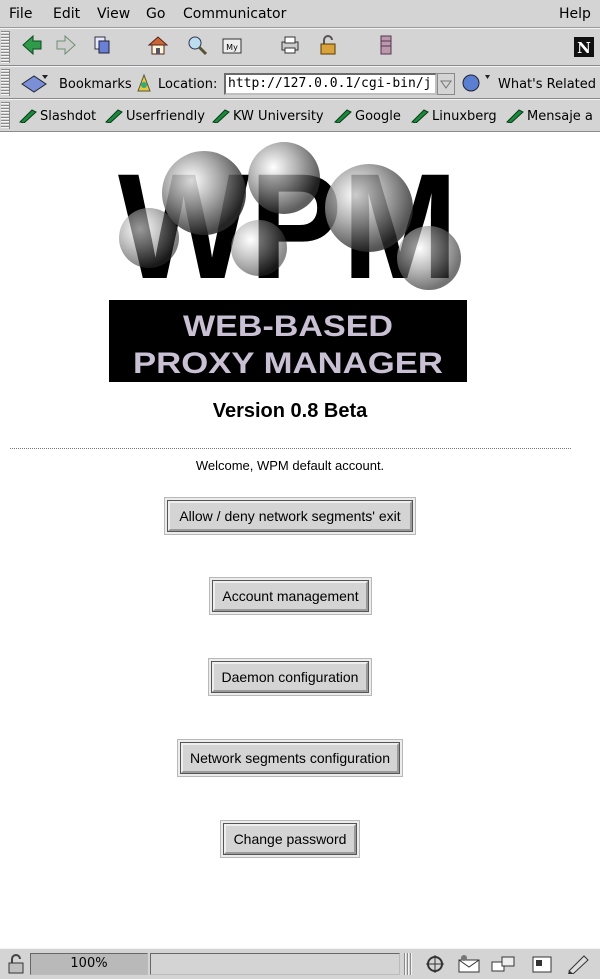 The width and height of the screenshot is (600, 979). I want to click on bookmark-userfriendly: Userfriendly, so click(155, 116).